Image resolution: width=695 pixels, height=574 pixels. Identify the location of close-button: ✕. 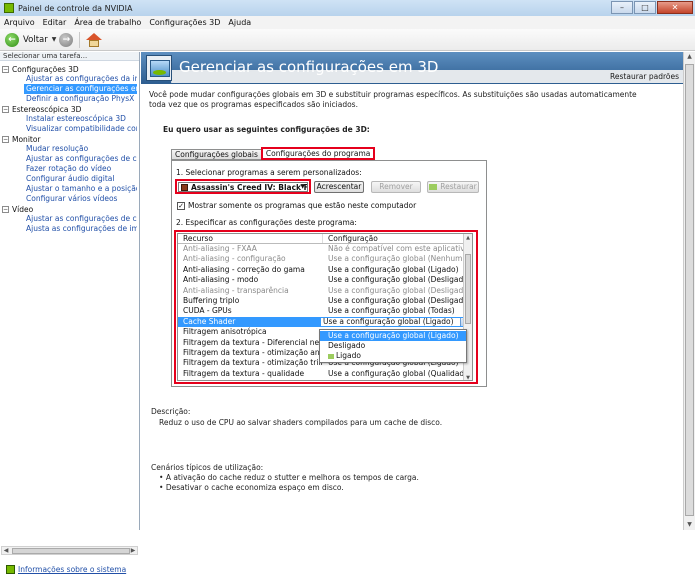
(675, 7).